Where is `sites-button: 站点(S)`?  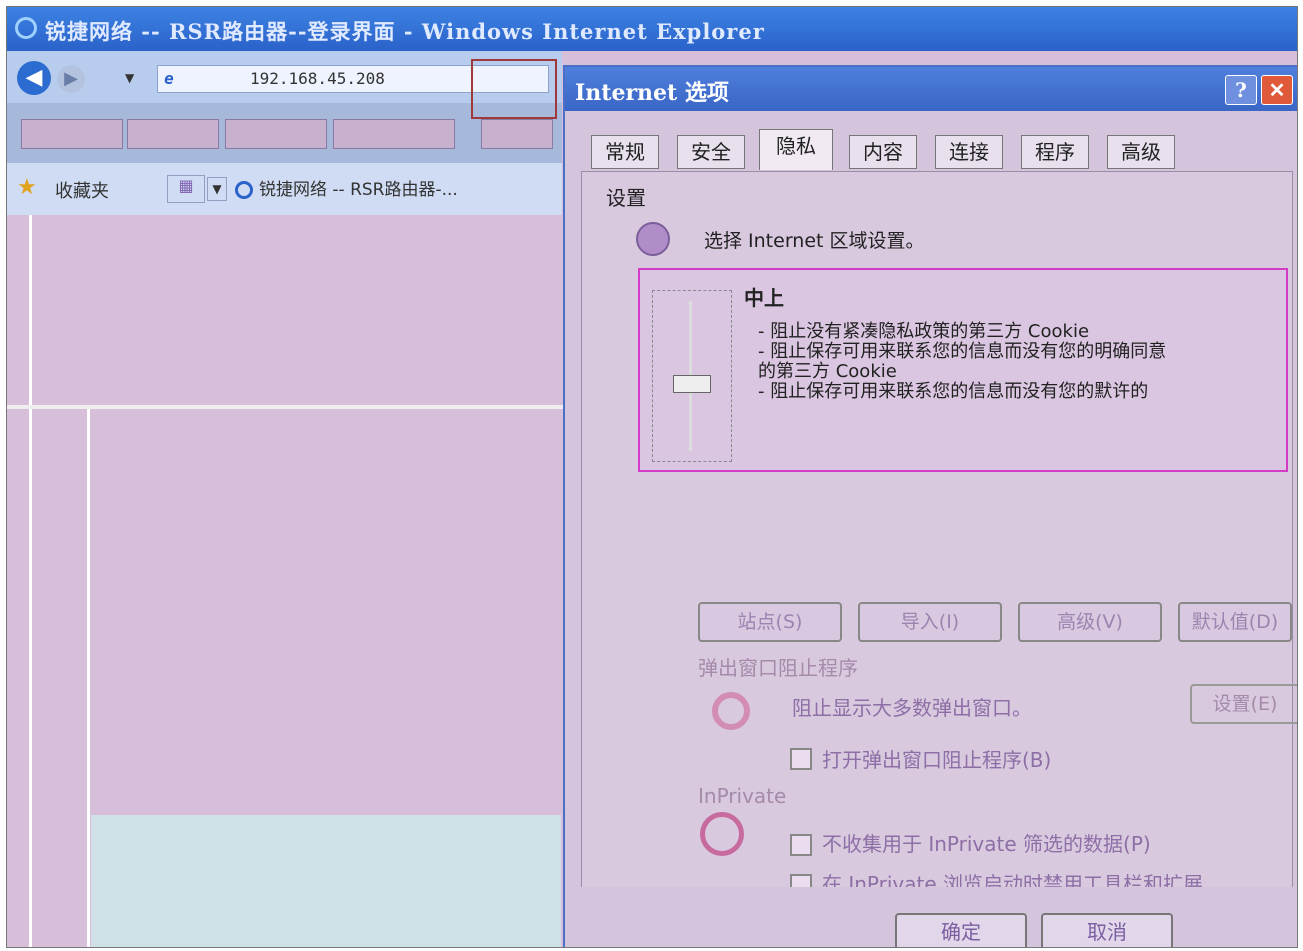
sites-button: 站点(S) is located at coordinates (770, 622).